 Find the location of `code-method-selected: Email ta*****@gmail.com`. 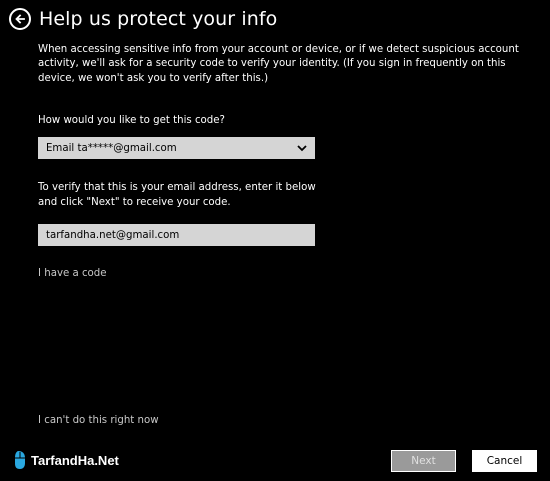

code-method-selected: Email ta*****@gmail.com is located at coordinates (111, 148).